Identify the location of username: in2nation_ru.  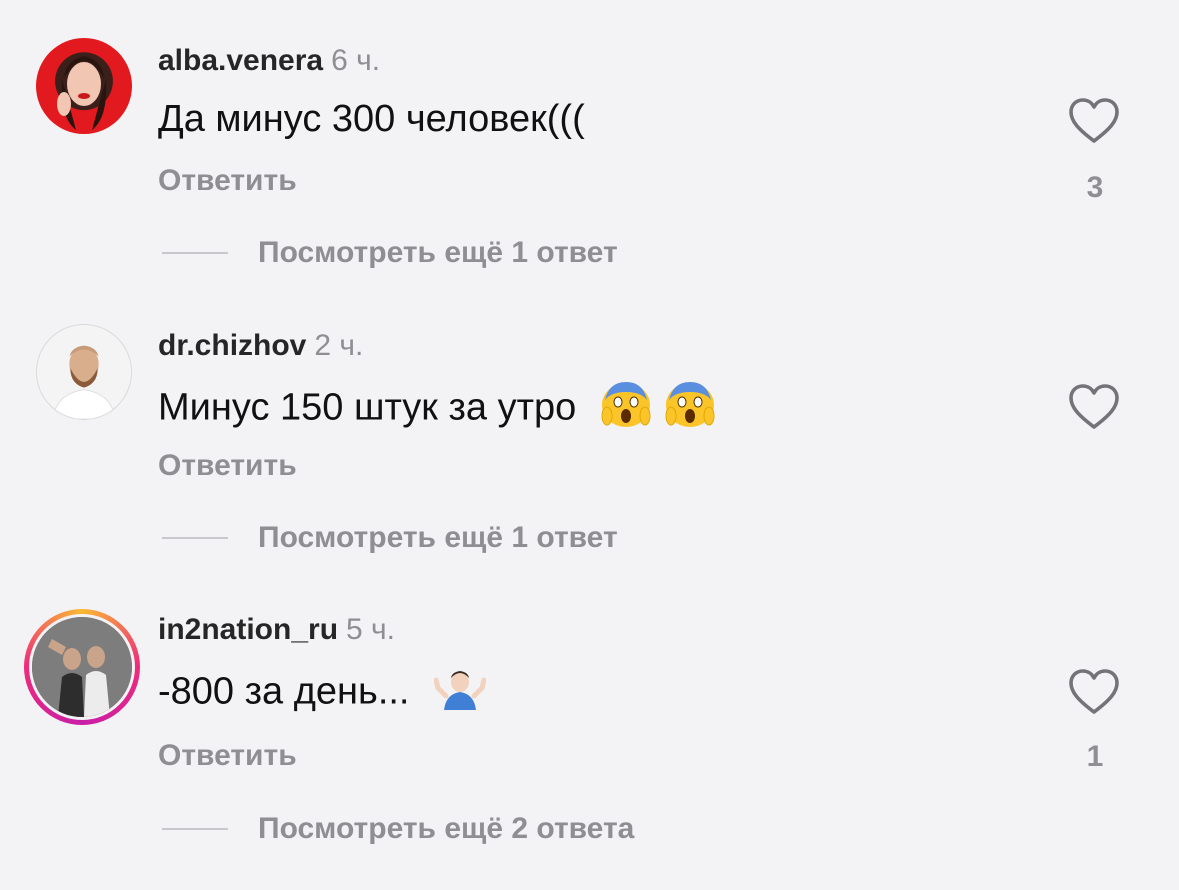
(248, 629).